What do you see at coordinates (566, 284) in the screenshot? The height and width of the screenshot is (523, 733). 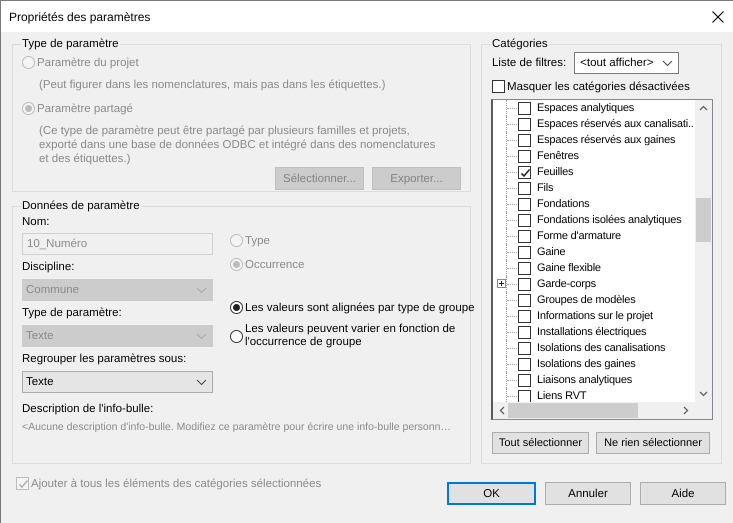 I see `category-label: Garde-corps` at bounding box center [566, 284].